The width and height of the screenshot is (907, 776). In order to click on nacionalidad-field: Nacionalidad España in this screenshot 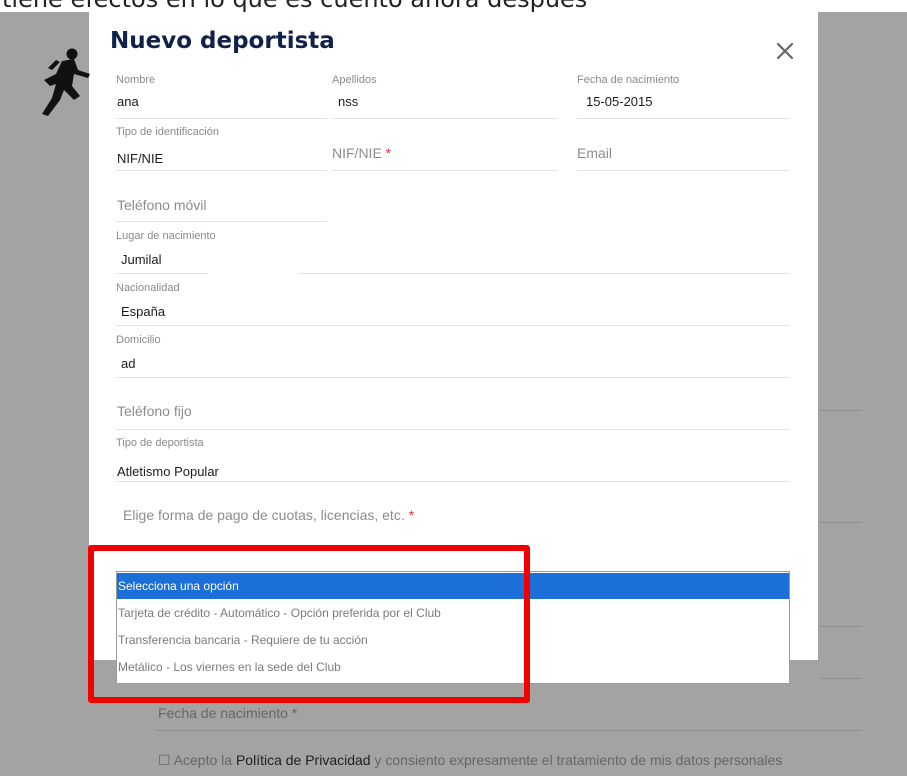, I will do `click(453, 303)`.